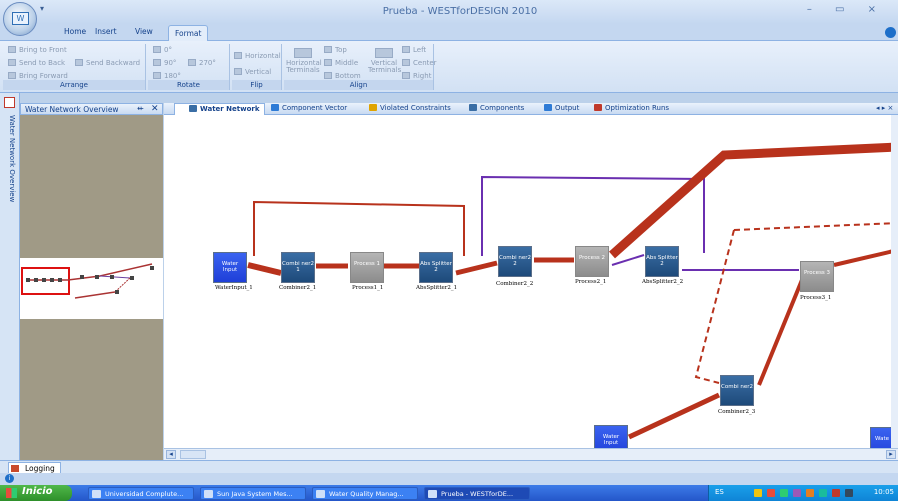 The image size is (898, 501). Describe the element at coordinates (384, 61) in the screenshot. I see `vertical-terminals-button: Vertical Terminals` at that location.